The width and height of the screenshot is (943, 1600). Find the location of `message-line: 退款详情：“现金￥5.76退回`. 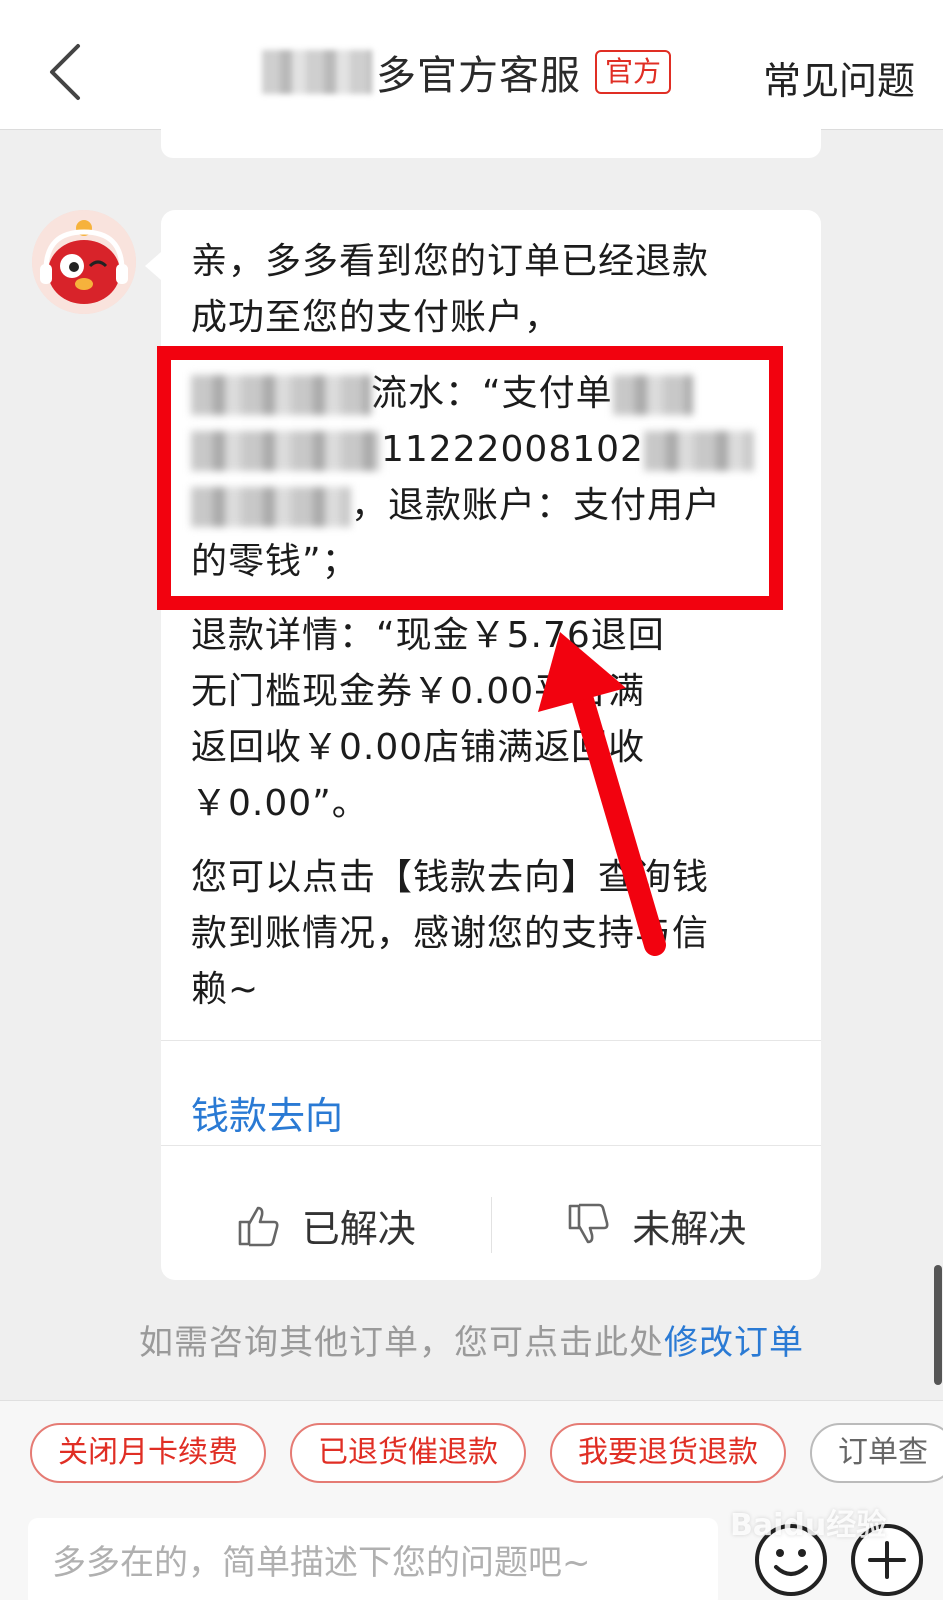

message-line: 退款详情：“现金￥5.76退回 is located at coordinates (428, 635).